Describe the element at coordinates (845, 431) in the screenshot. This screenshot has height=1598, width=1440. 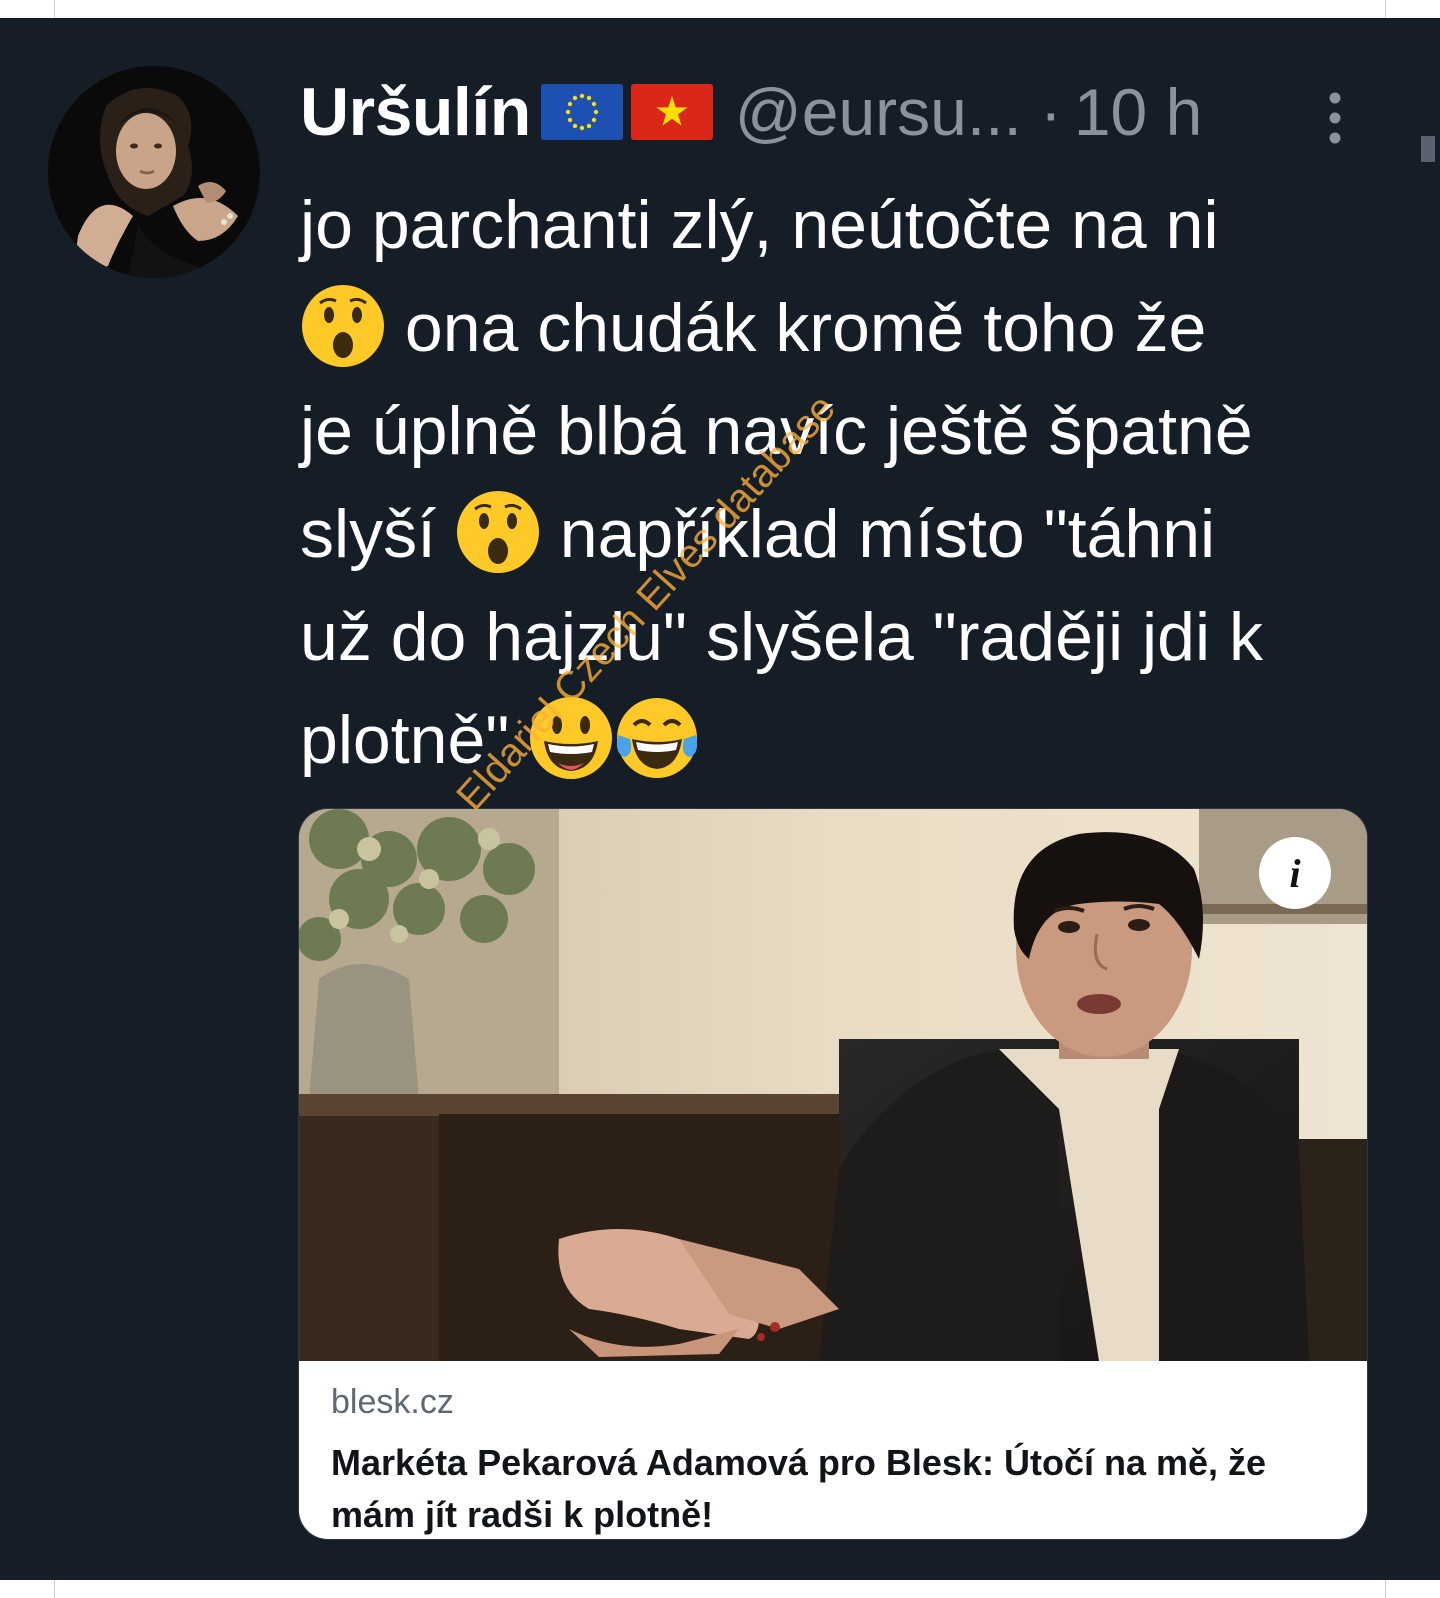
I see `tweet-text-line: je úplně blbá navíc ještě špatně` at that location.